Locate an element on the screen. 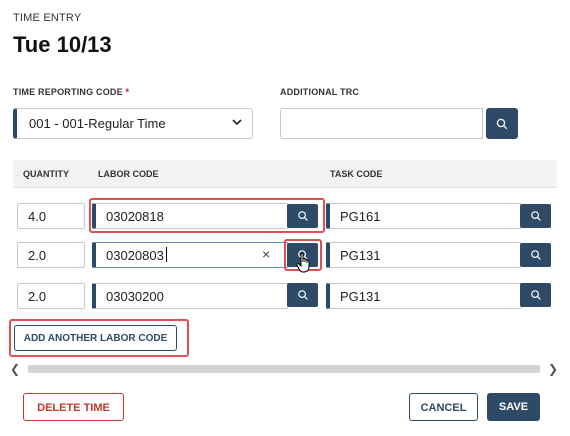 The width and height of the screenshot is (570, 436). horizontal-scrollbar: ❮ ❯ is located at coordinates (285, 369).